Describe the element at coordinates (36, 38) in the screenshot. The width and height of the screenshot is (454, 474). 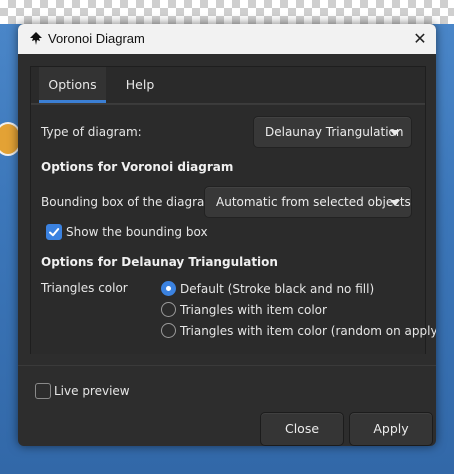
I see `inkscape-icon` at that location.